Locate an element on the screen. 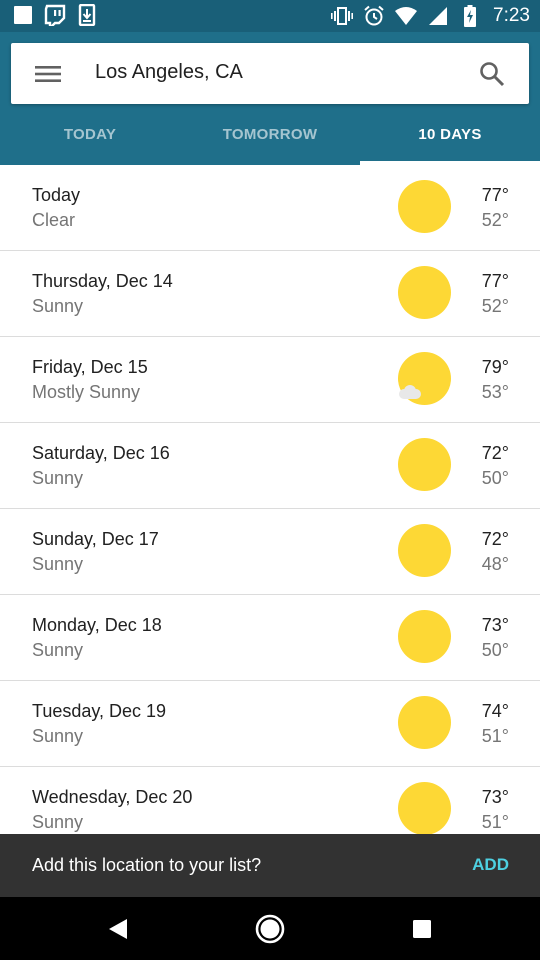  home-icon is located at coordinates (270, 929).